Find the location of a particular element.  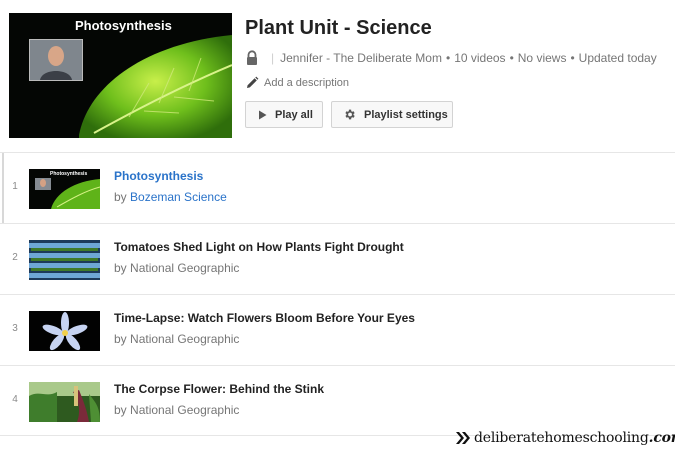

lock-icon is located at coordinates (252, 58).